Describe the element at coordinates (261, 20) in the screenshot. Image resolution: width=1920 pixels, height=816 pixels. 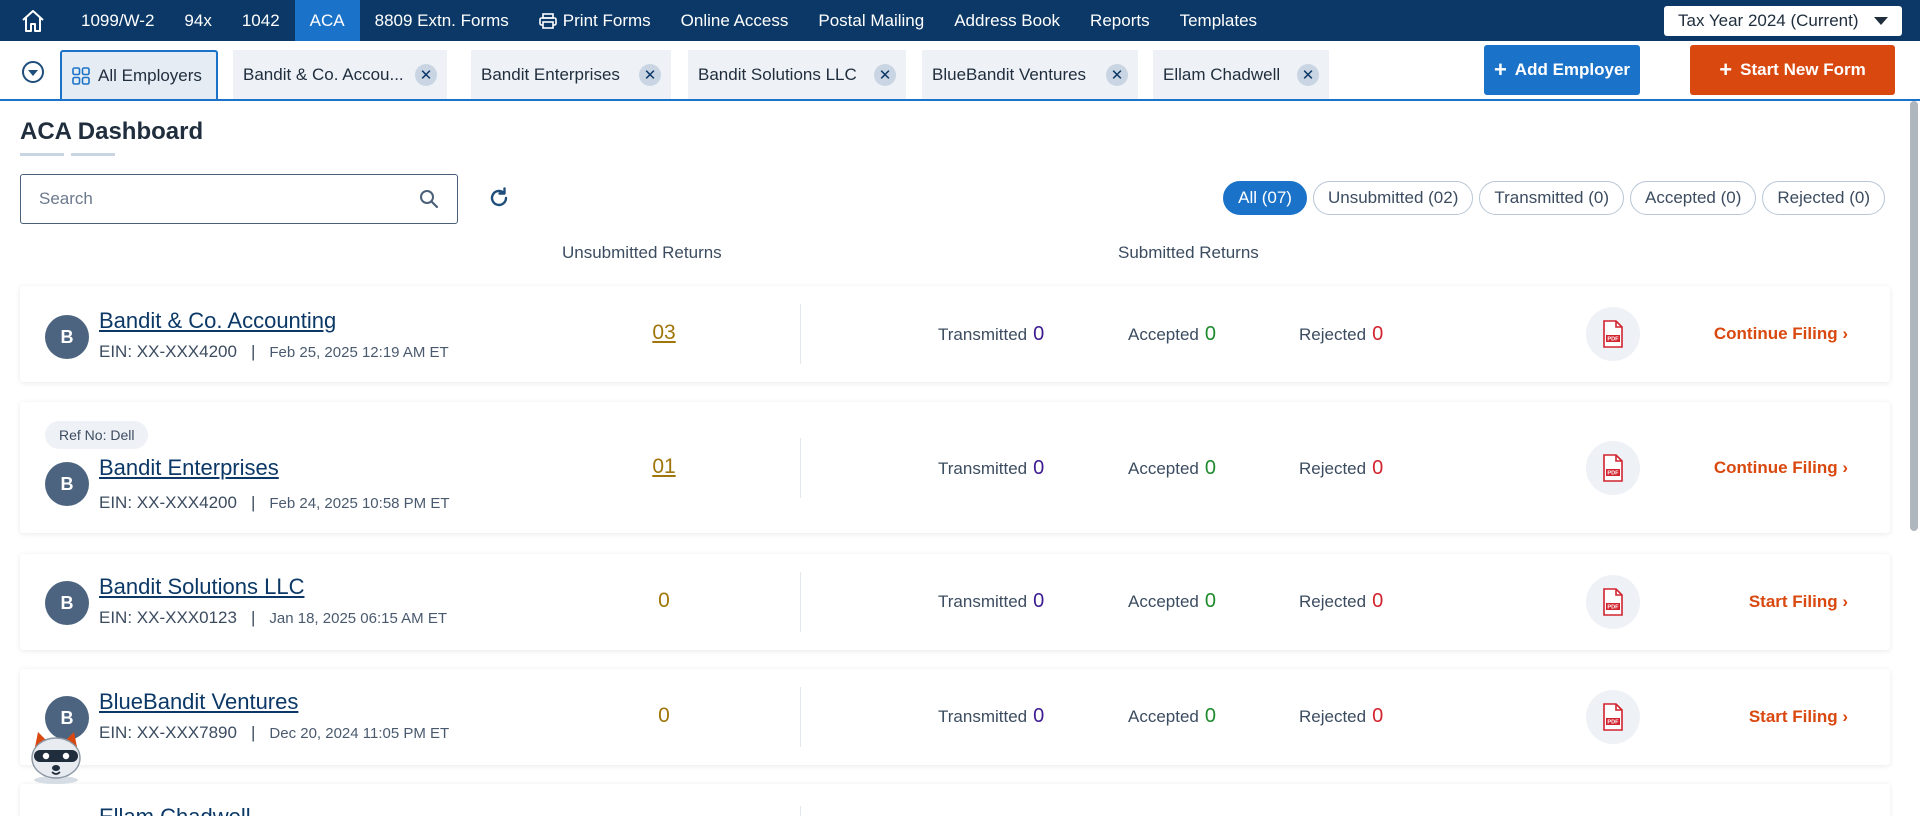
I see `nav-1042: 1042` at that location.